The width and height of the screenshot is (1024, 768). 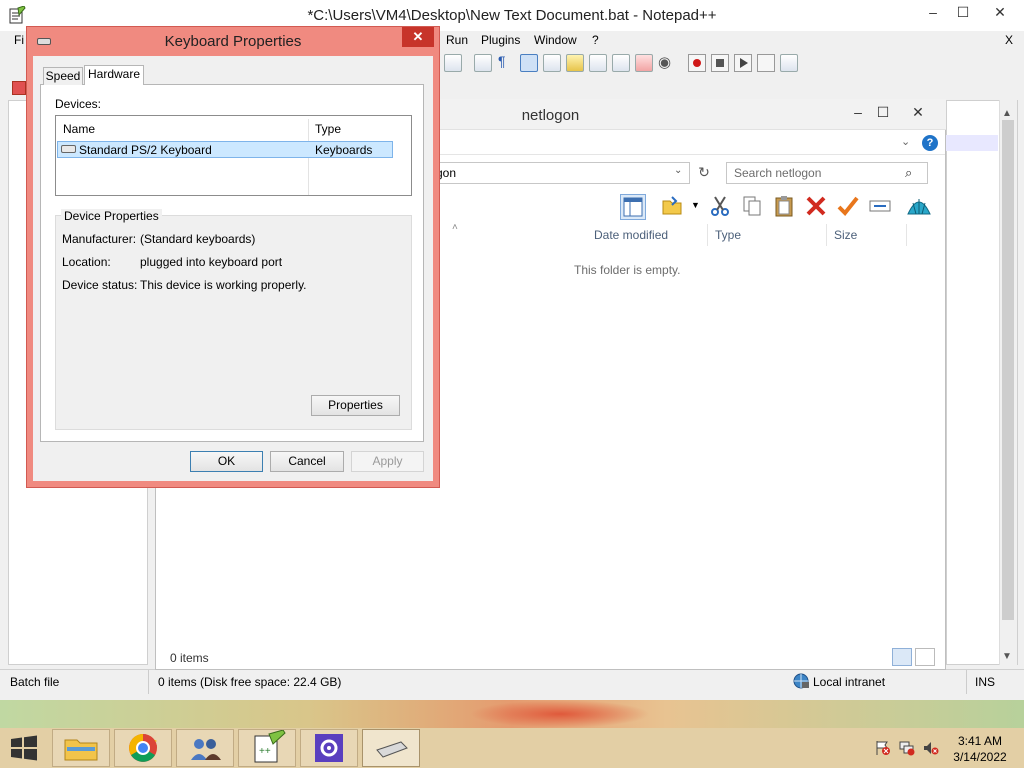 What do you see at coordinates (644, 63) in the screenshot?
I see `monitoring-icon` at bounding box center [644, 63].